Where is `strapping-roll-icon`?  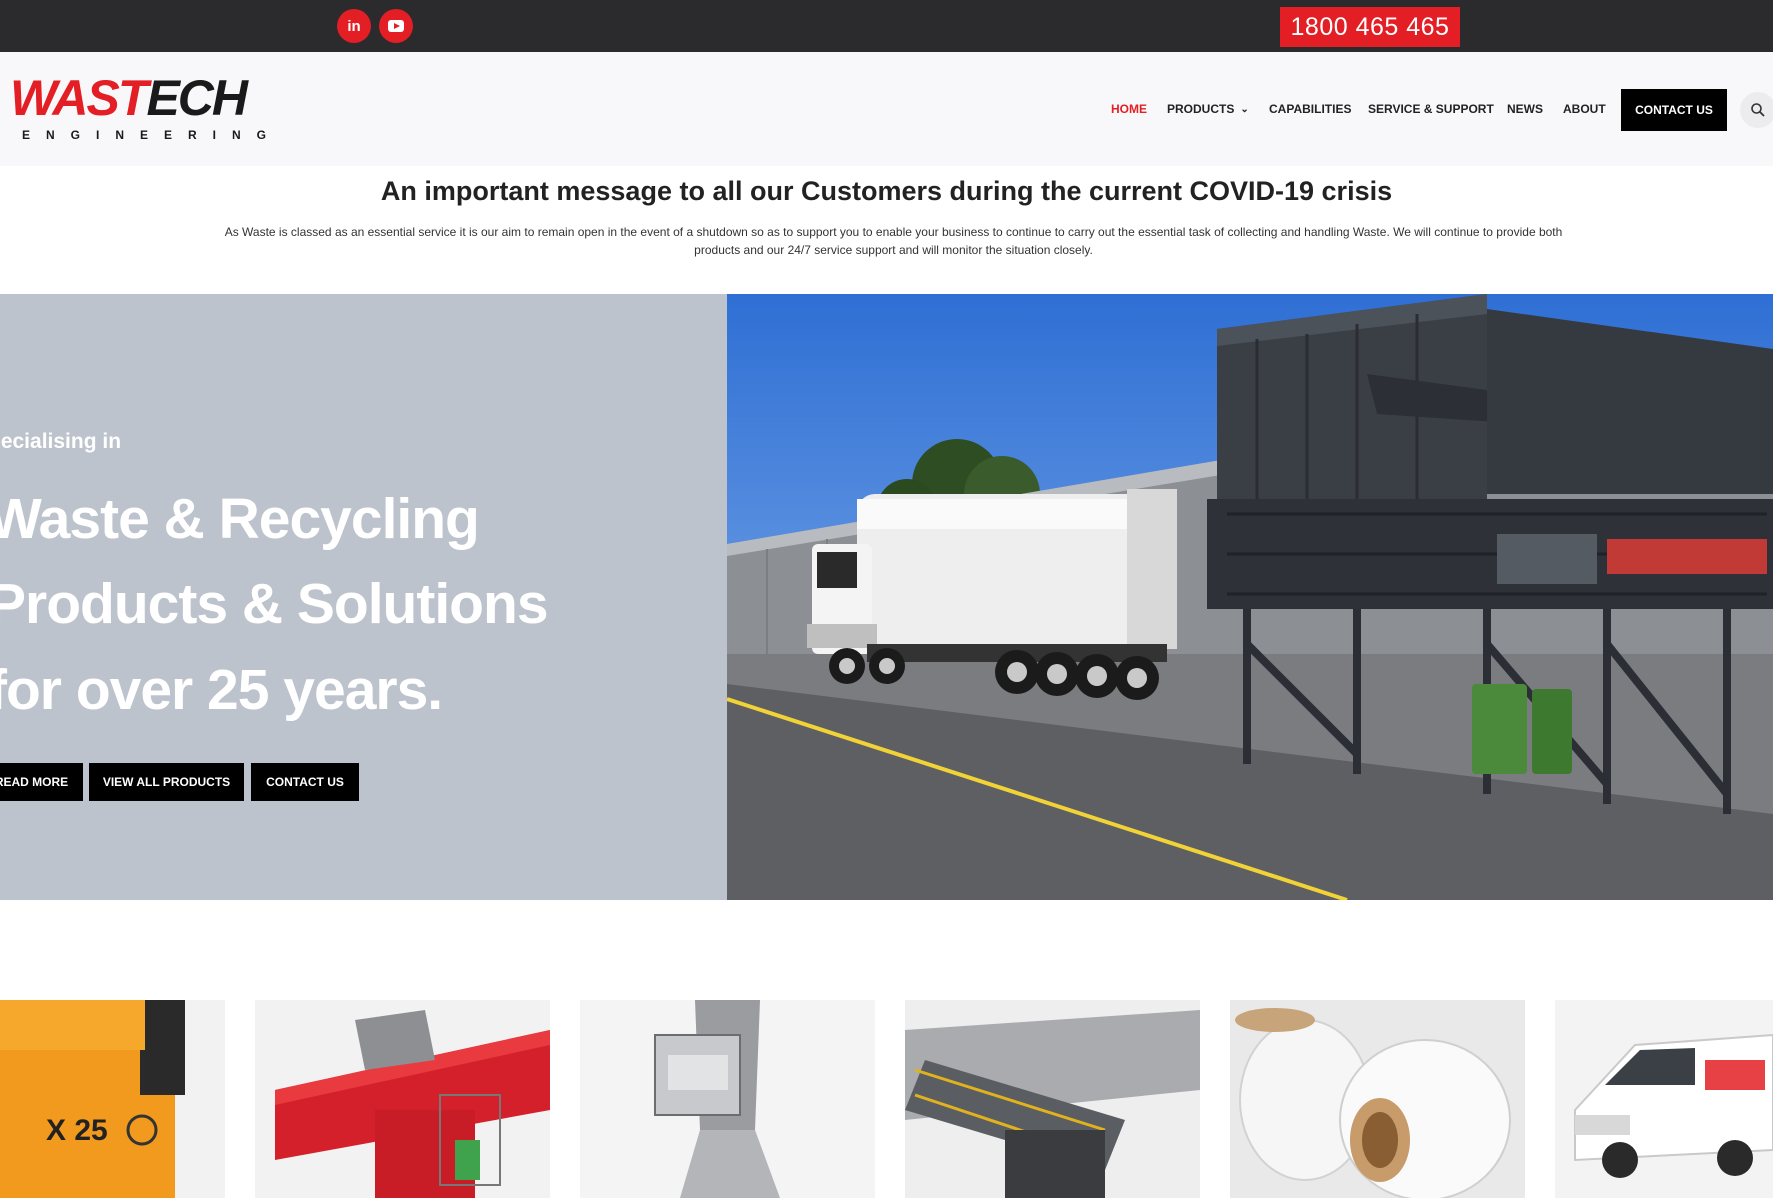
strapping-roll-icon is located at coordinates (1377, 1099).